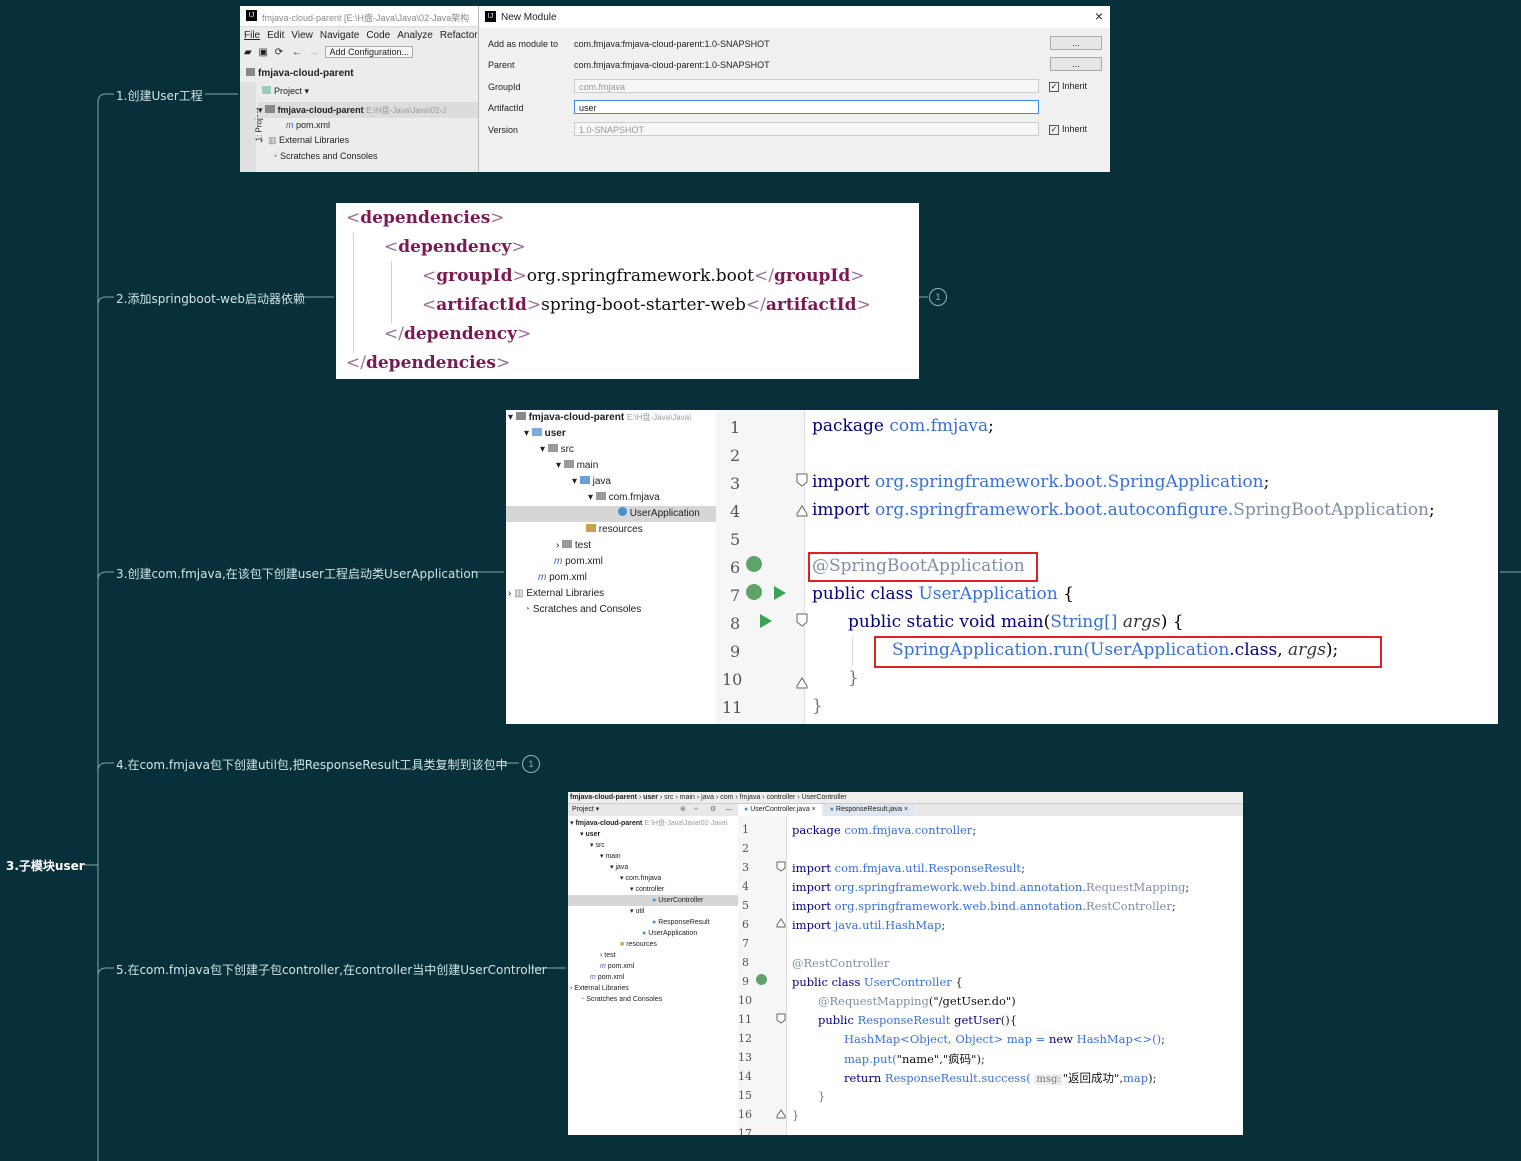 The height and width of the screenshot is (1161, 1521). What do you see at coordinates (637, 911) in the screenshot?
I see `tree-item-util: ▾ util` at bounding box center [637, 911].